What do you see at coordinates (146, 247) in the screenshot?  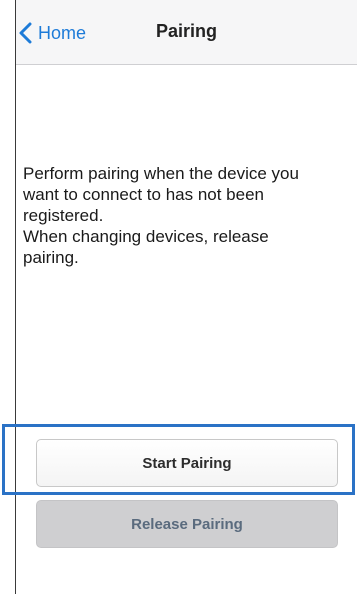 I see `instruction-text-2: When changing devices, release pairing.` at bounding box center [146, 247].